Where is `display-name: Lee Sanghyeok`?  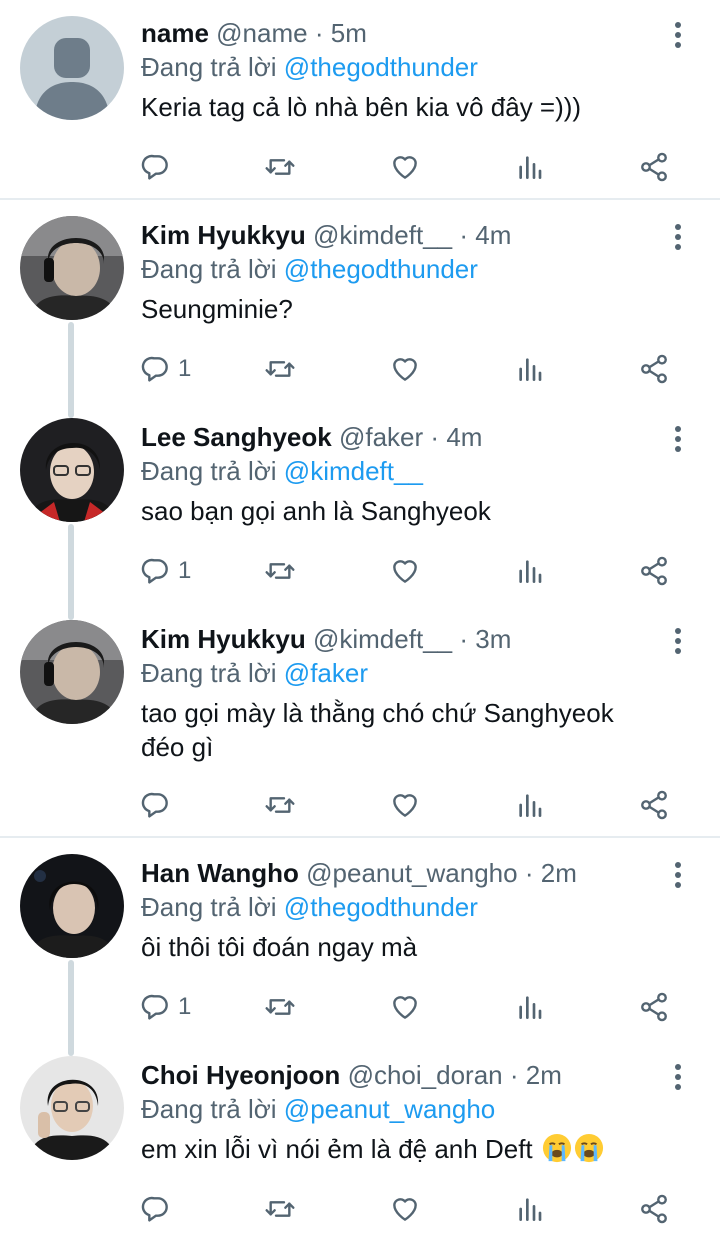 display-name: Lee Sanghyeok is located at coordinates (236, 437).